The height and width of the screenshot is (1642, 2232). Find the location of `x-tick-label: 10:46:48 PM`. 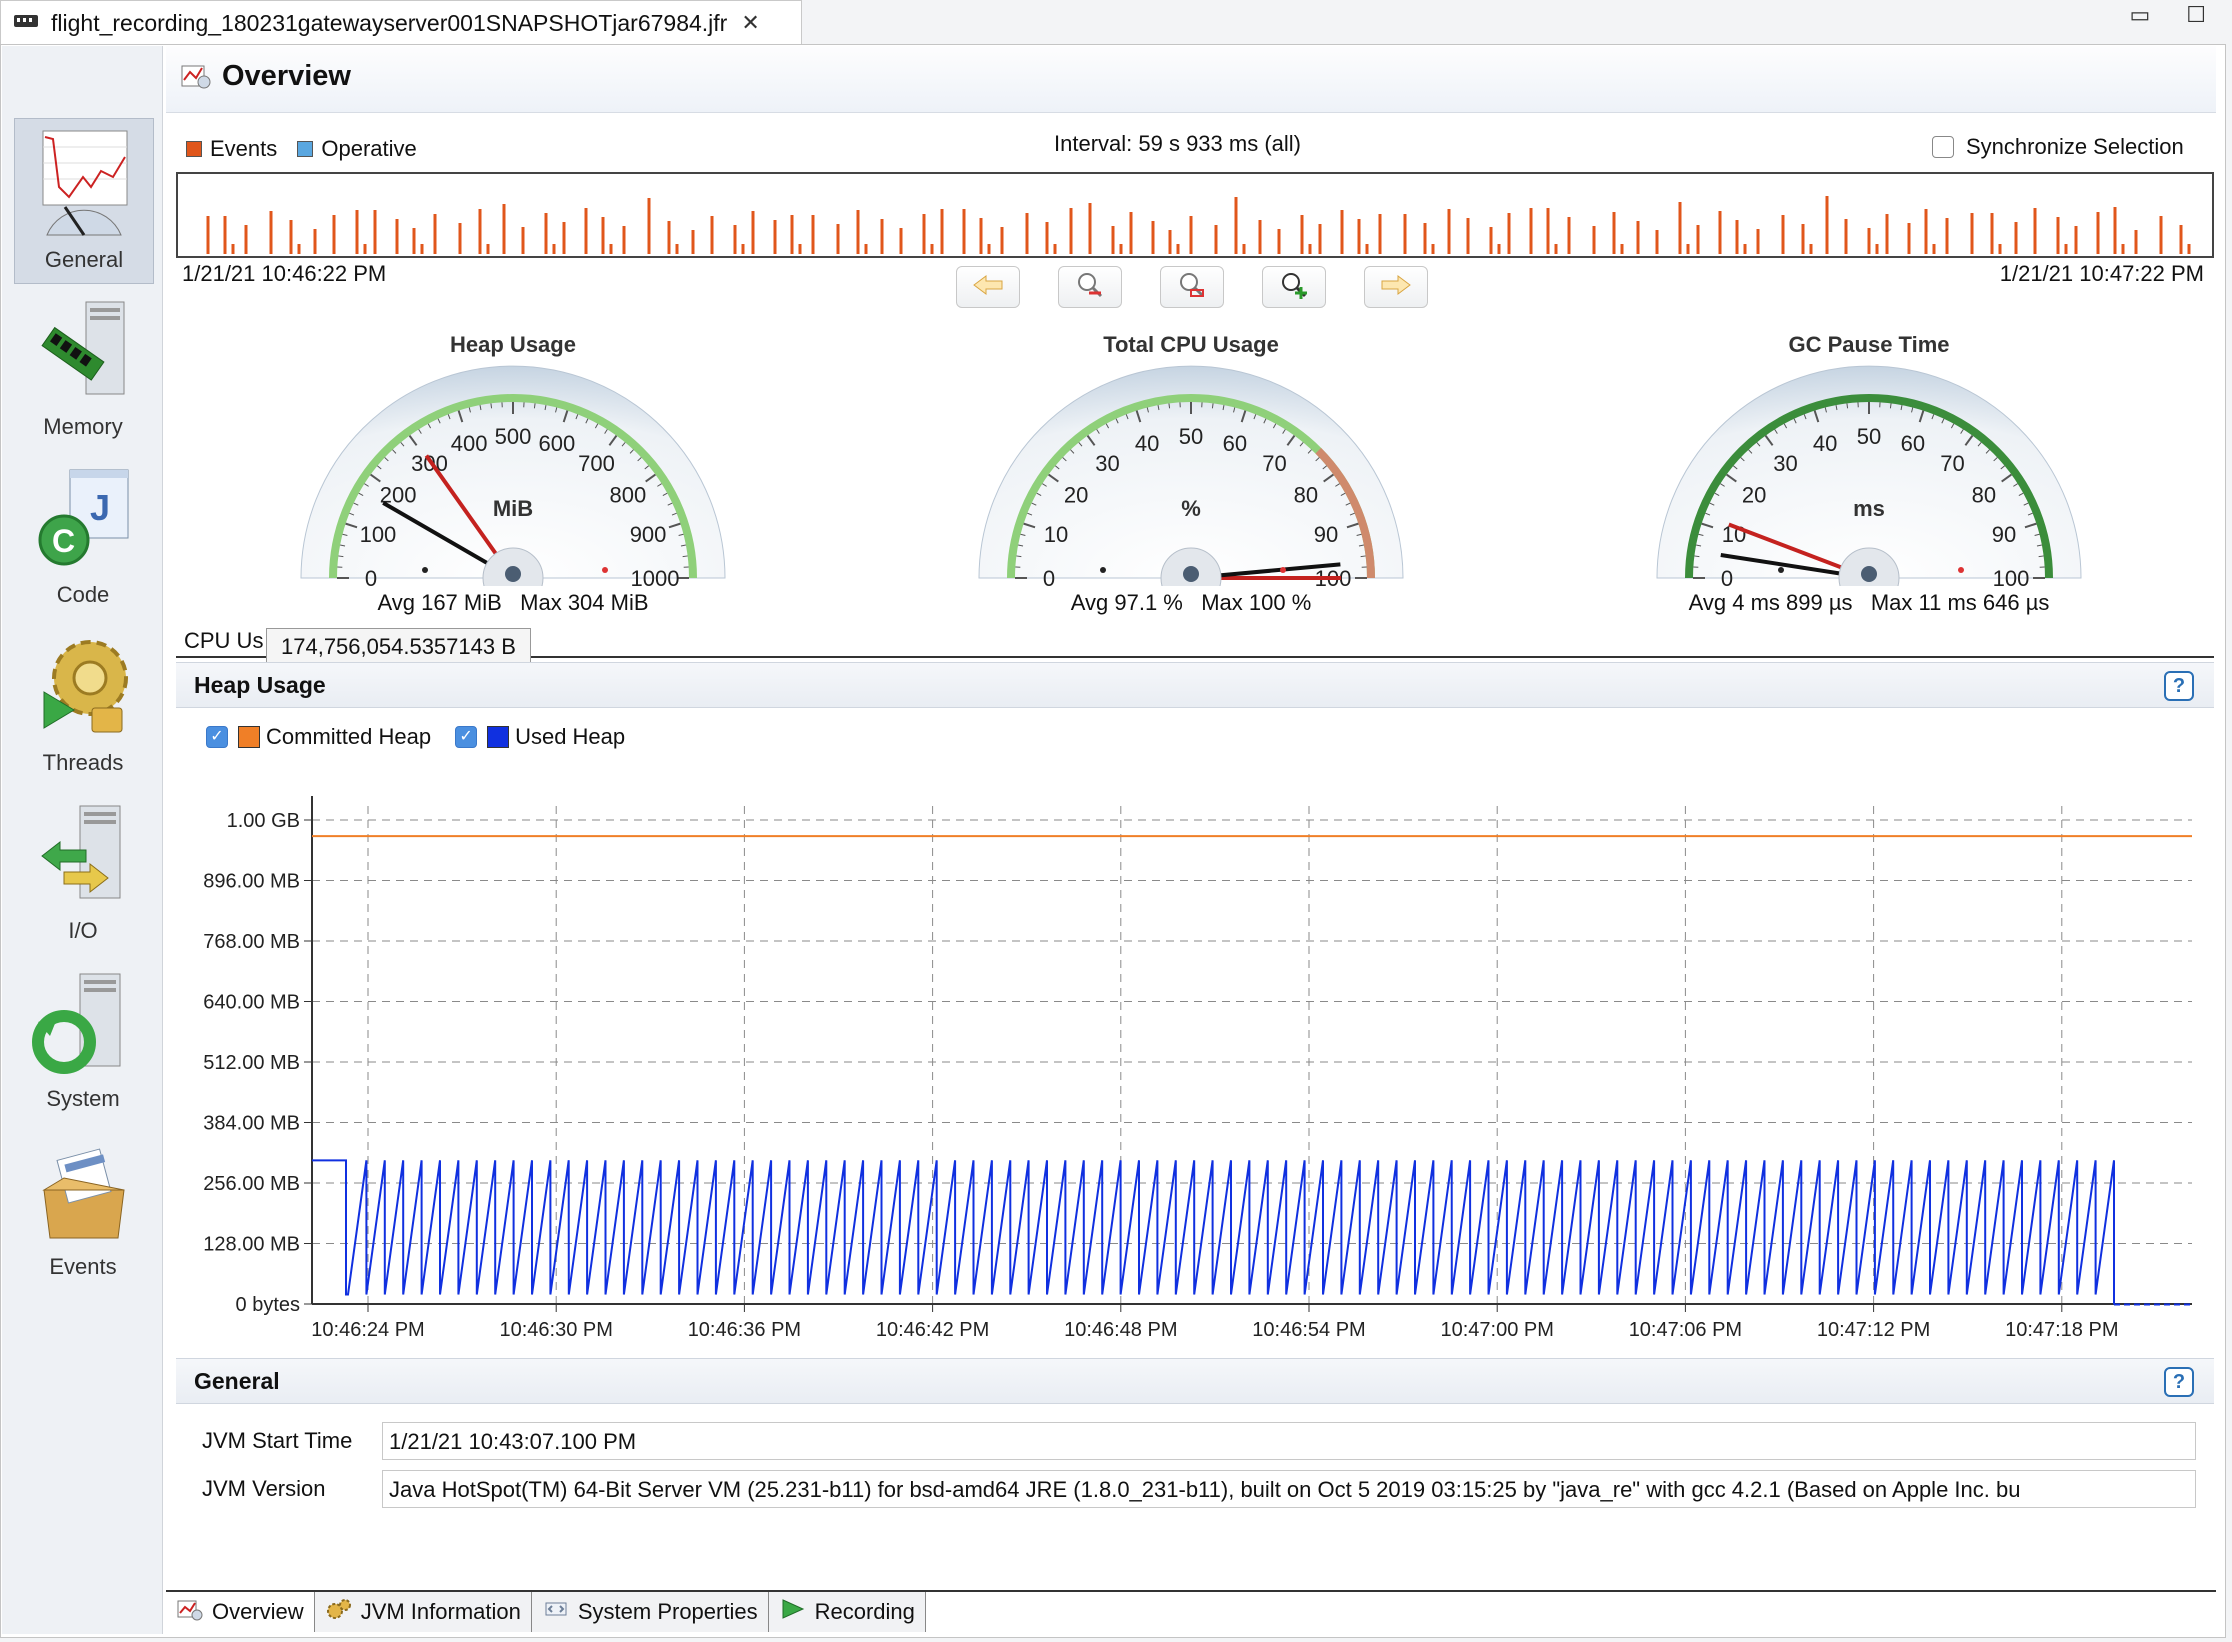

x-tick-label: 10:46:48 PM is located at coordinates (1120, 1330).